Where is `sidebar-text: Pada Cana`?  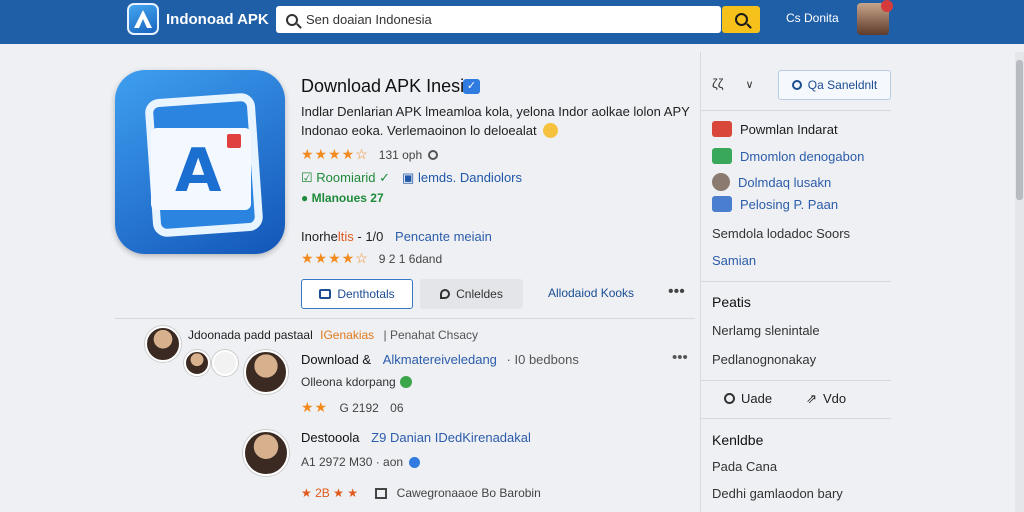 sidebar-text: Pada Cana is located at coordinates (744, 466).